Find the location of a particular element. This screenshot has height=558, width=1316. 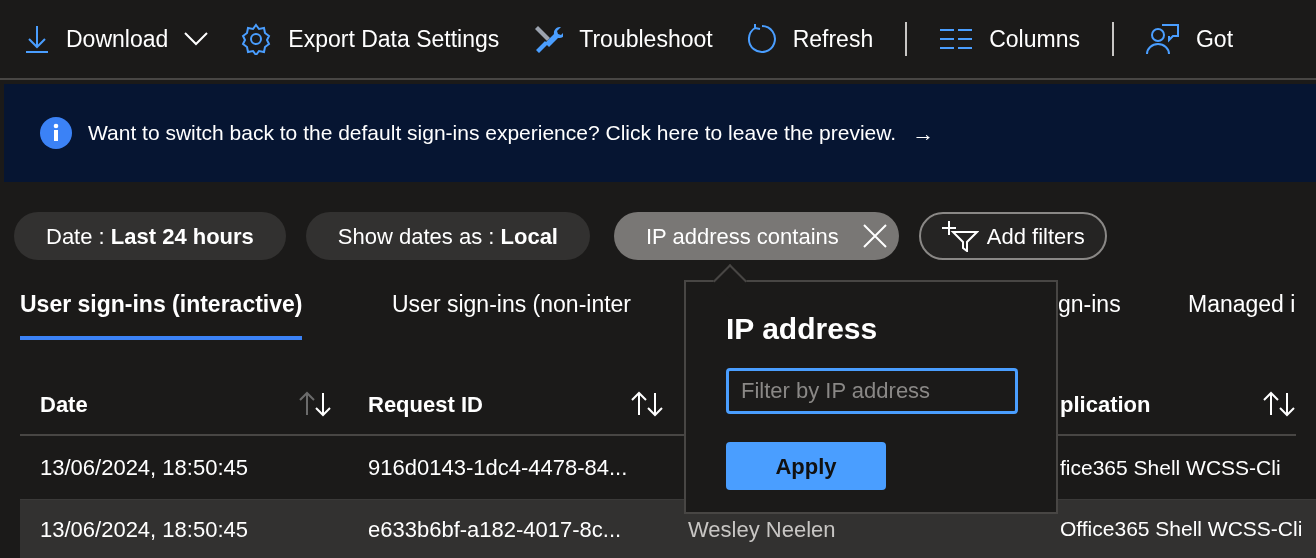

toolbar-button: Download is located at coordinates (116, 39).